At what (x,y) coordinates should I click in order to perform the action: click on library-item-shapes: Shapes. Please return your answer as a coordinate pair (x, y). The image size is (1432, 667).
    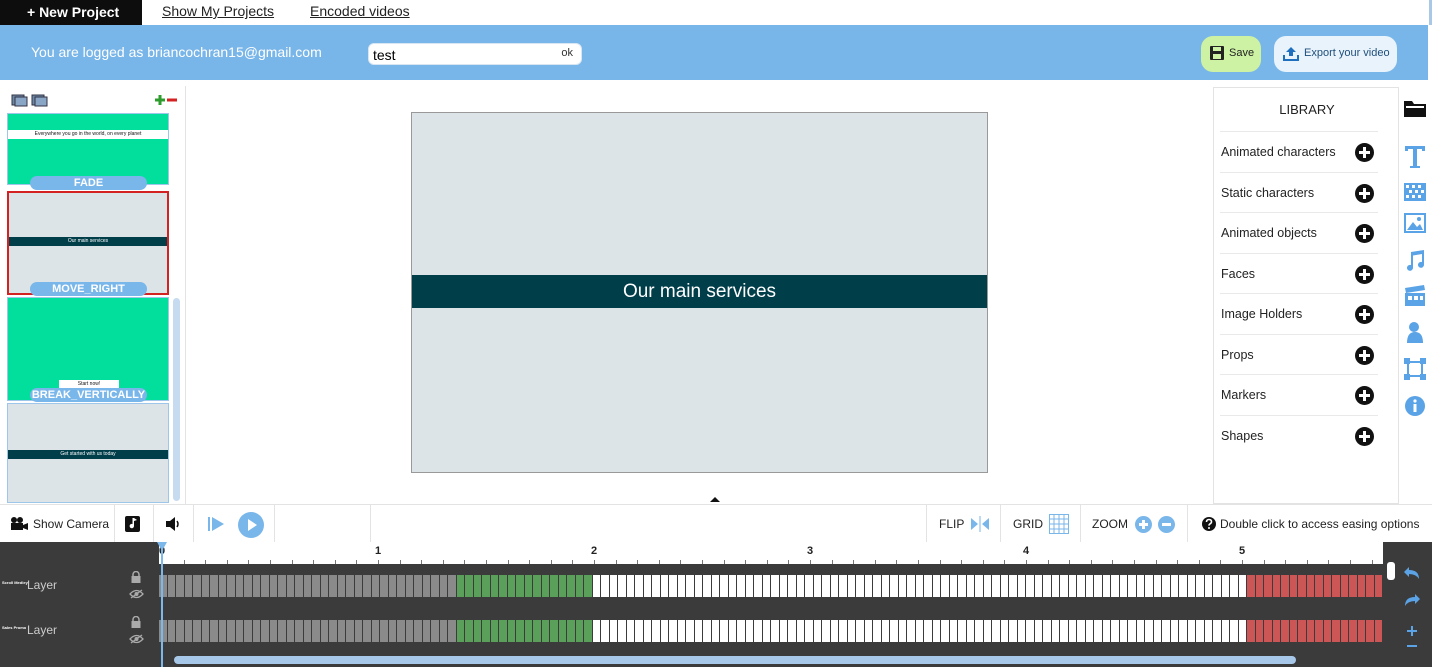
    Looking at the image, I should click on (1299, 435).